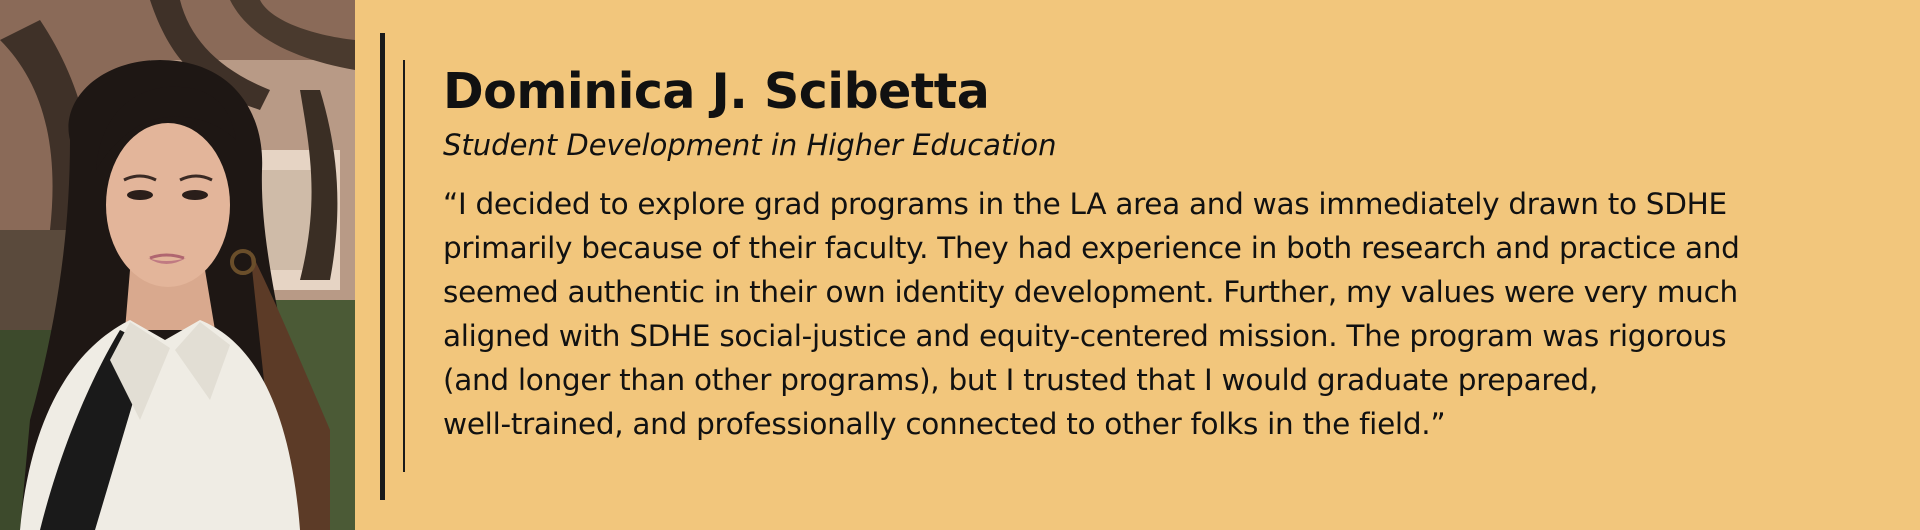 This screenshot has height=530, width=1920. What do you see at coordinates (716, 91) in the screenshot?
I see `person-name: Dominica J. Scibetta` at bounding box center [716, 91].